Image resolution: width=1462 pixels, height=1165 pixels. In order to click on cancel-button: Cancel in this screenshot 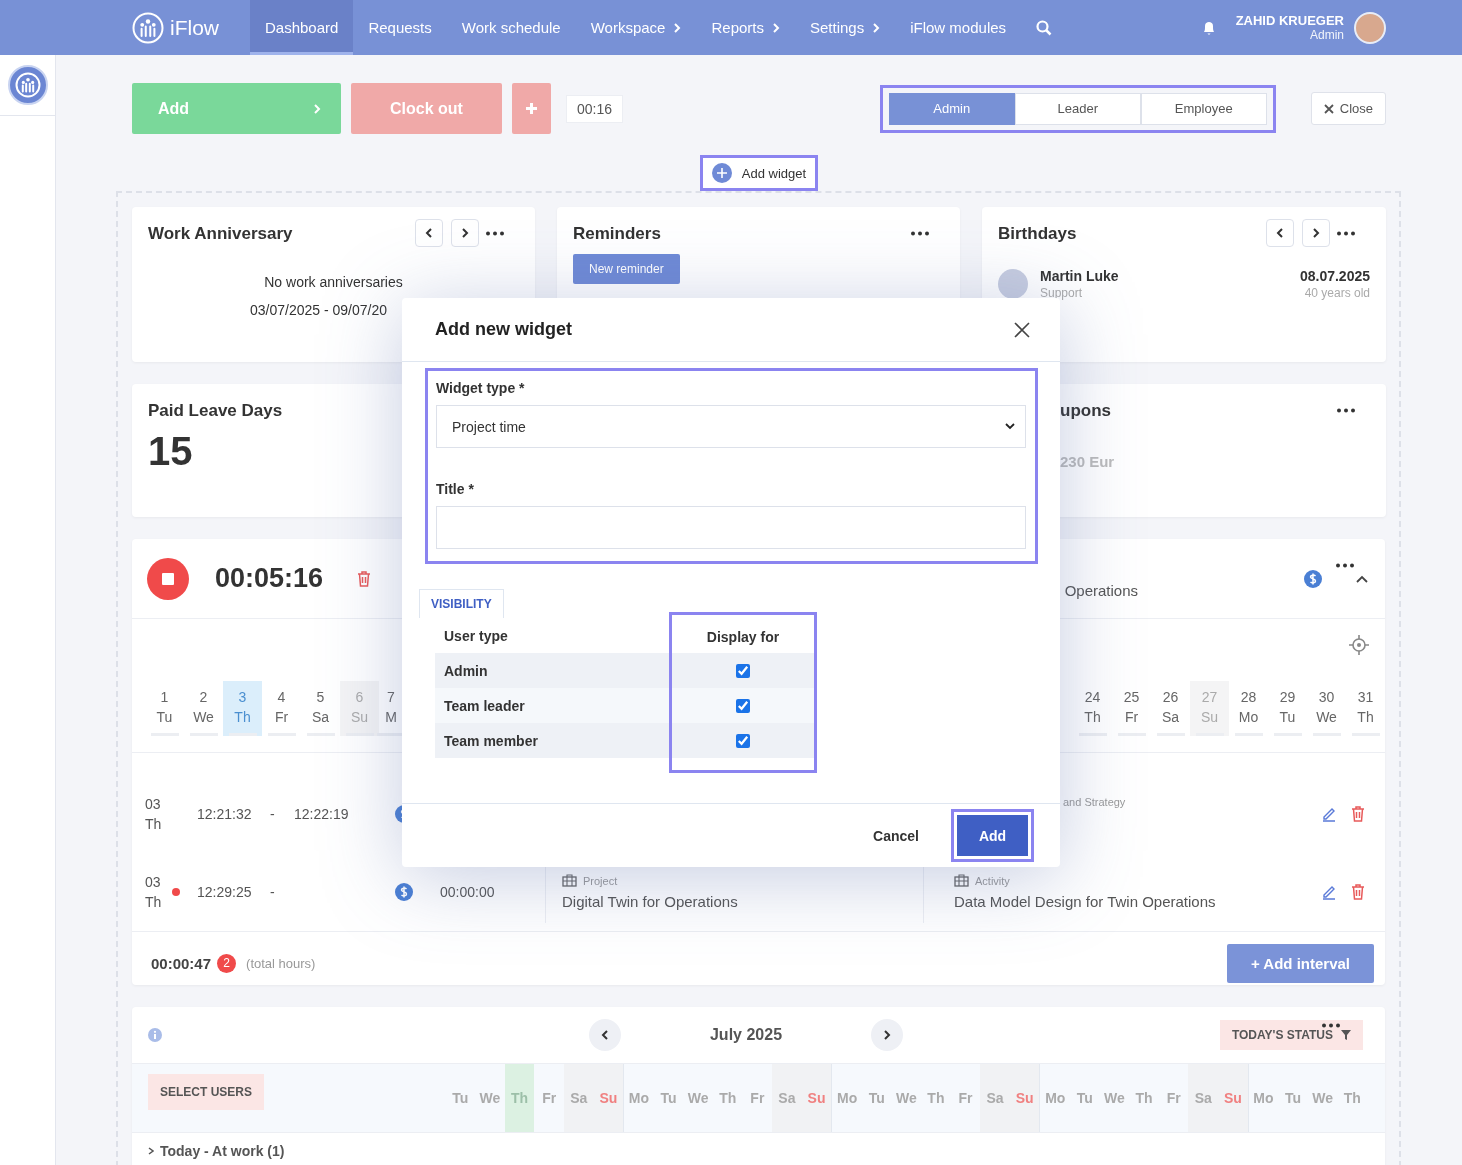, I will do `click(896, 835)`.